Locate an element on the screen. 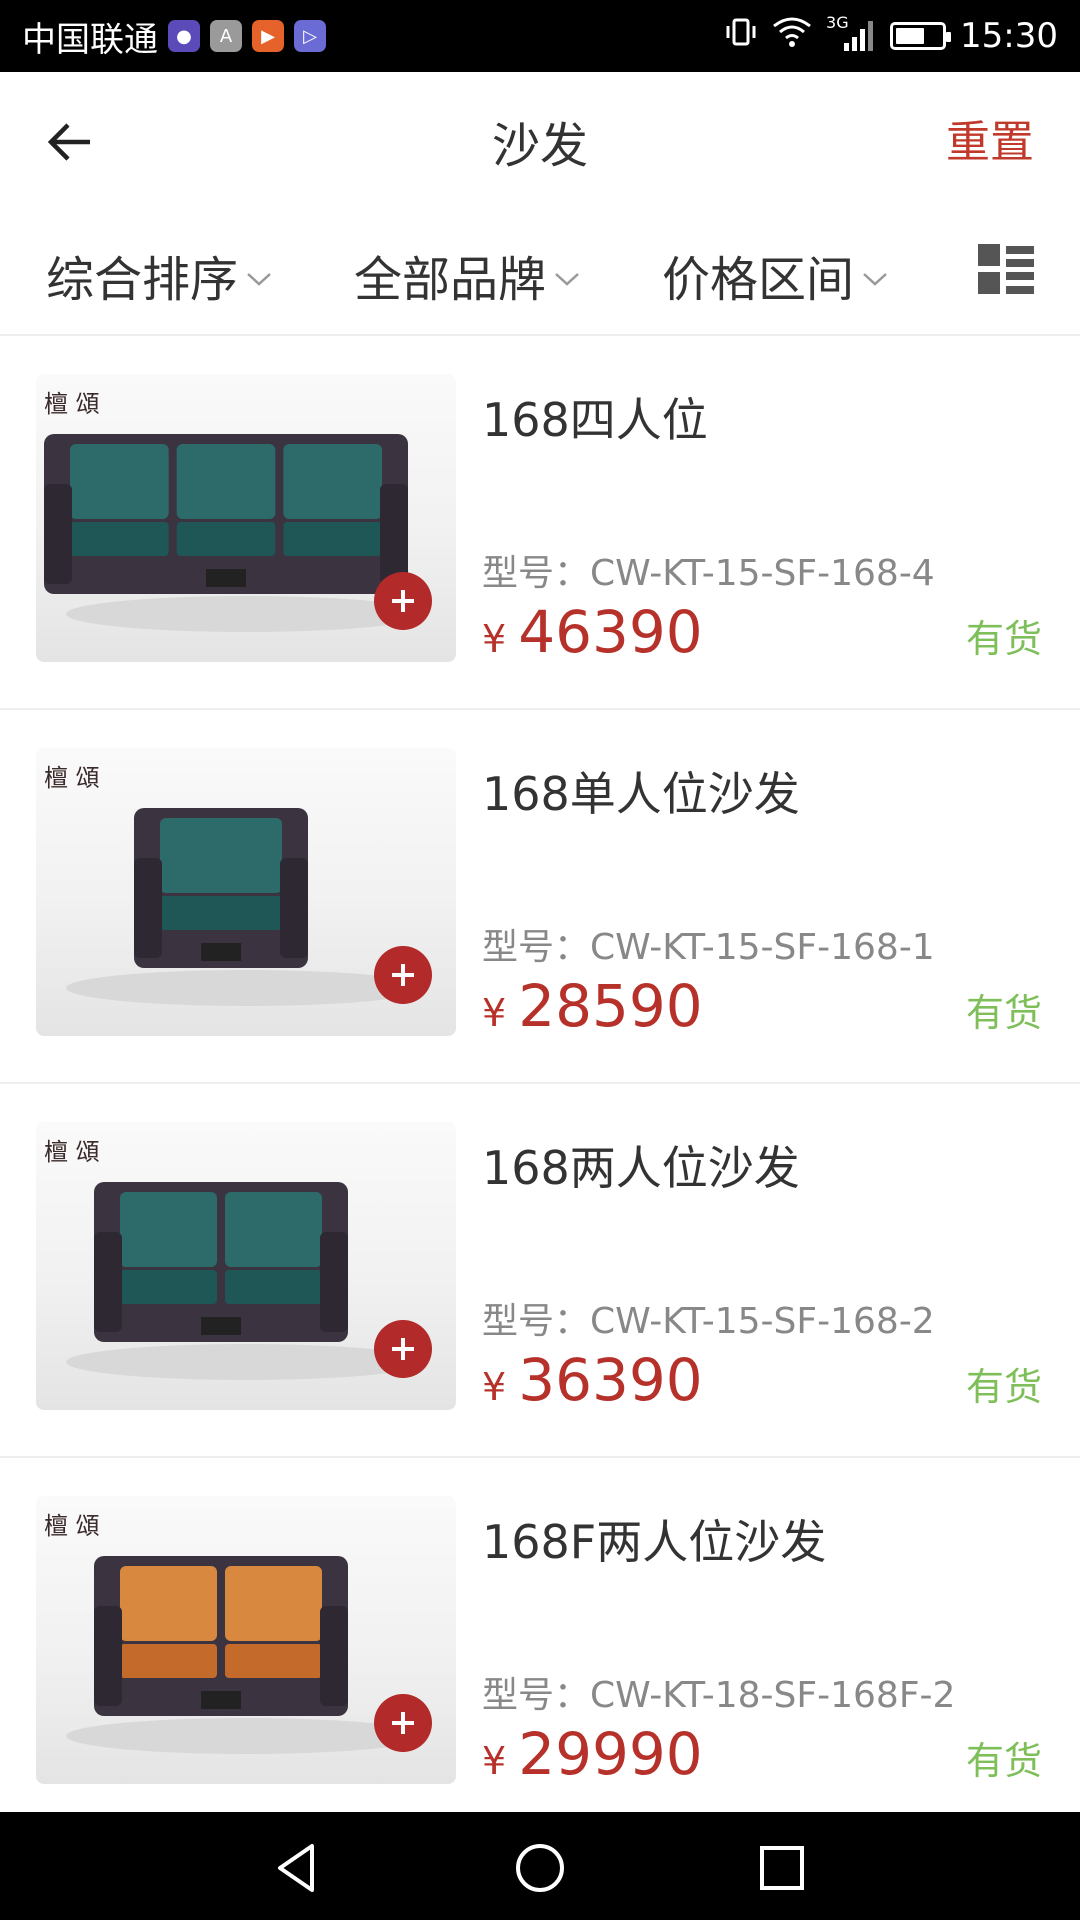  triangle-back-icon is located at coordinates (296, 1868).